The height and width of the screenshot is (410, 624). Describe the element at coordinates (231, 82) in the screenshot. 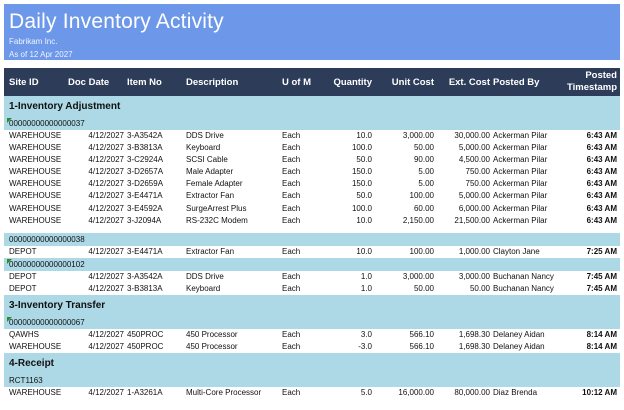

I see `column-header-description: Description` at that location.